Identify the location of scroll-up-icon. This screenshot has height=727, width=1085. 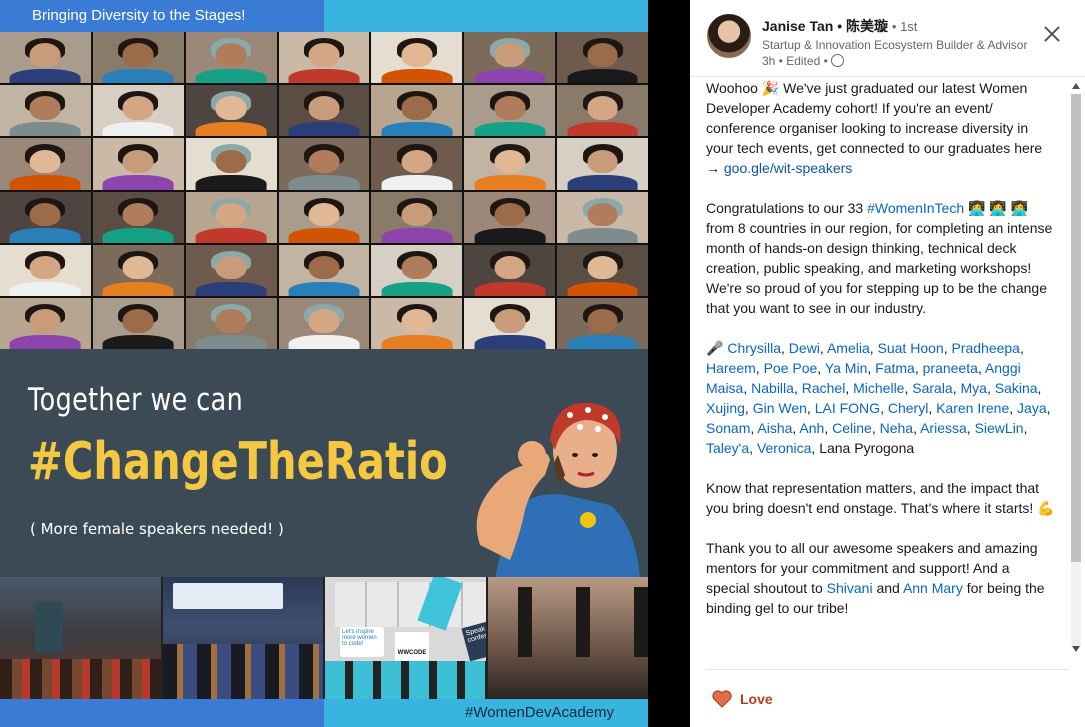
(1076, 86).